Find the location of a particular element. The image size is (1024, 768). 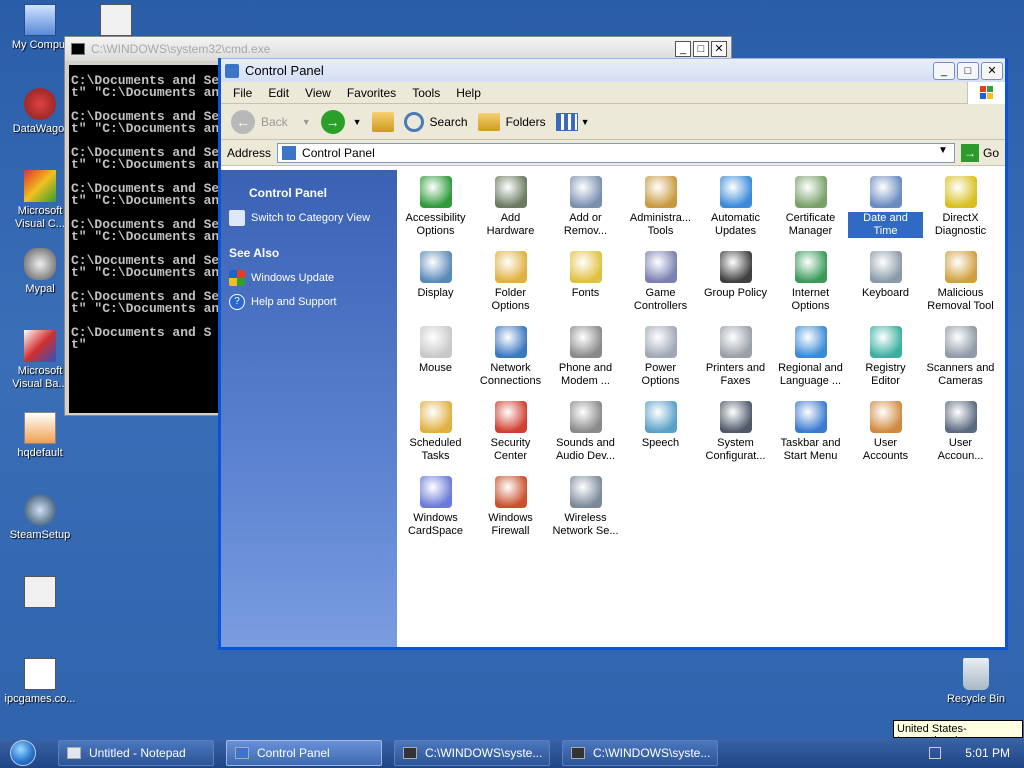

desktop-icon-recycle-bin: Recycle Bin is located at coordinates (976, 682).